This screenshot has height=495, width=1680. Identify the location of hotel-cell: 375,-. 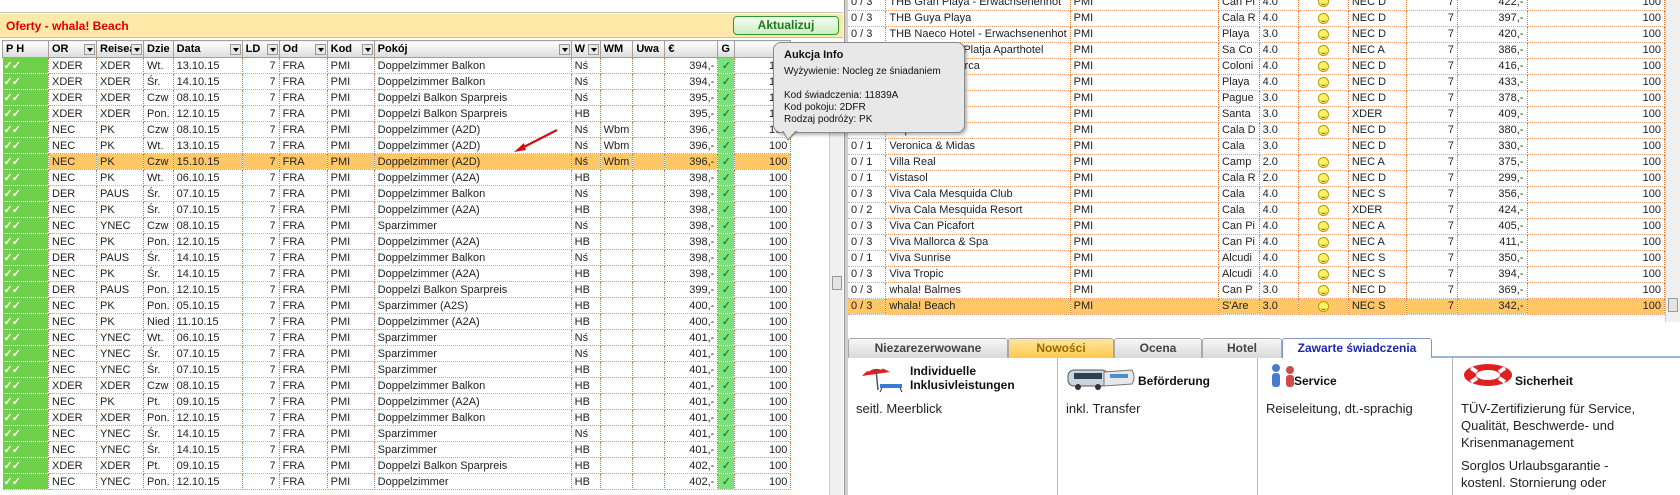
(1492, 162).